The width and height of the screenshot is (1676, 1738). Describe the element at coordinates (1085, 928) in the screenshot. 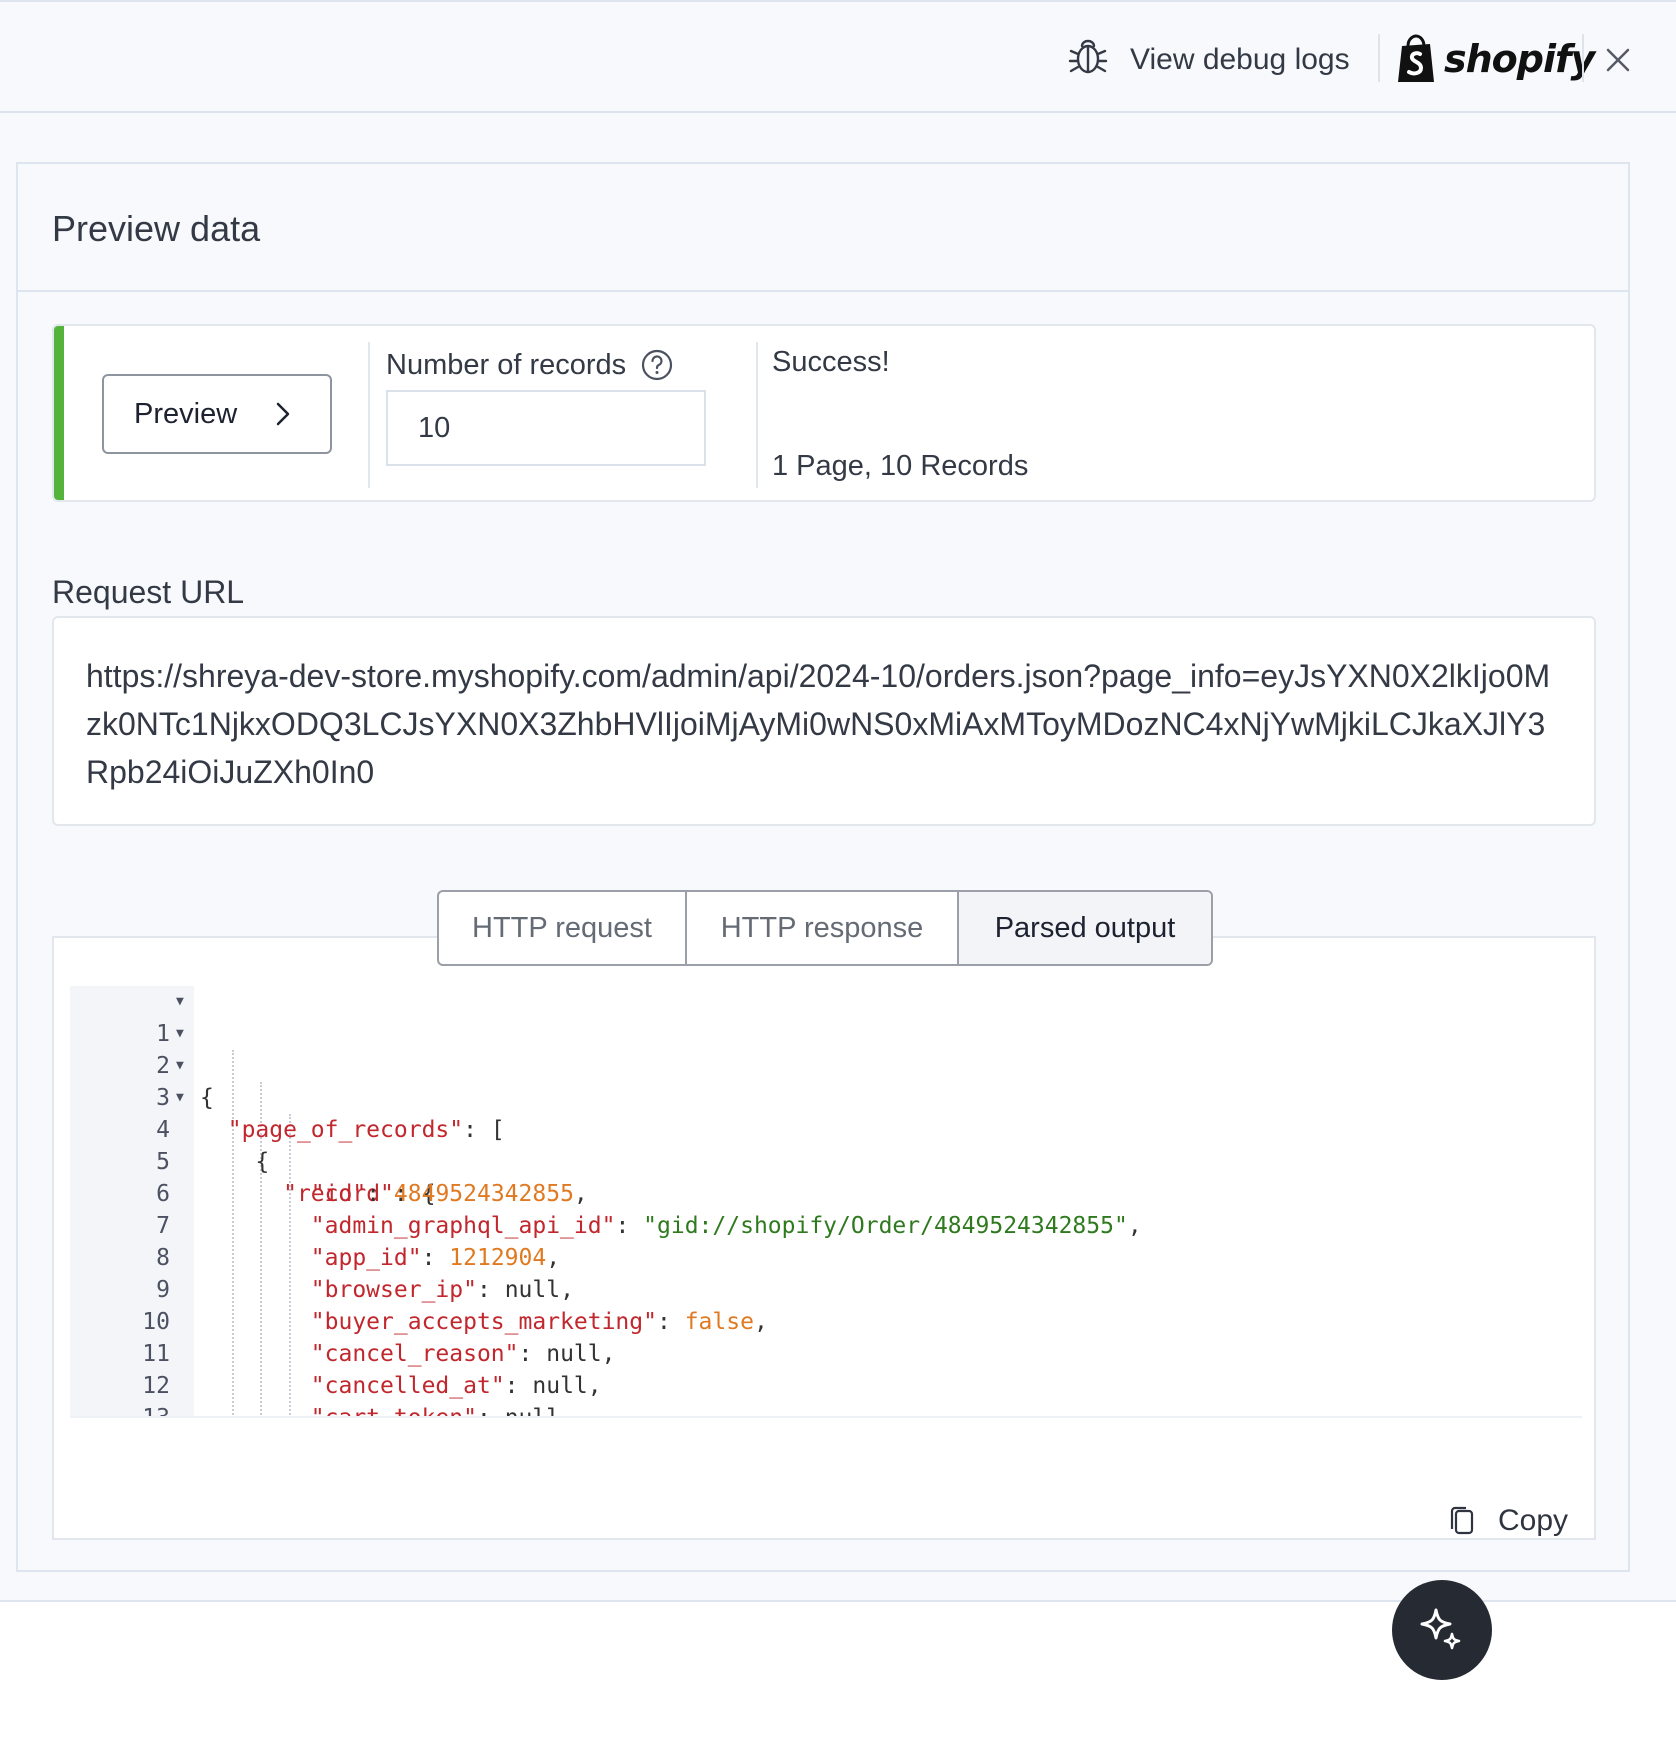

I see `tab-parsed-output: Parsed output` at that location.